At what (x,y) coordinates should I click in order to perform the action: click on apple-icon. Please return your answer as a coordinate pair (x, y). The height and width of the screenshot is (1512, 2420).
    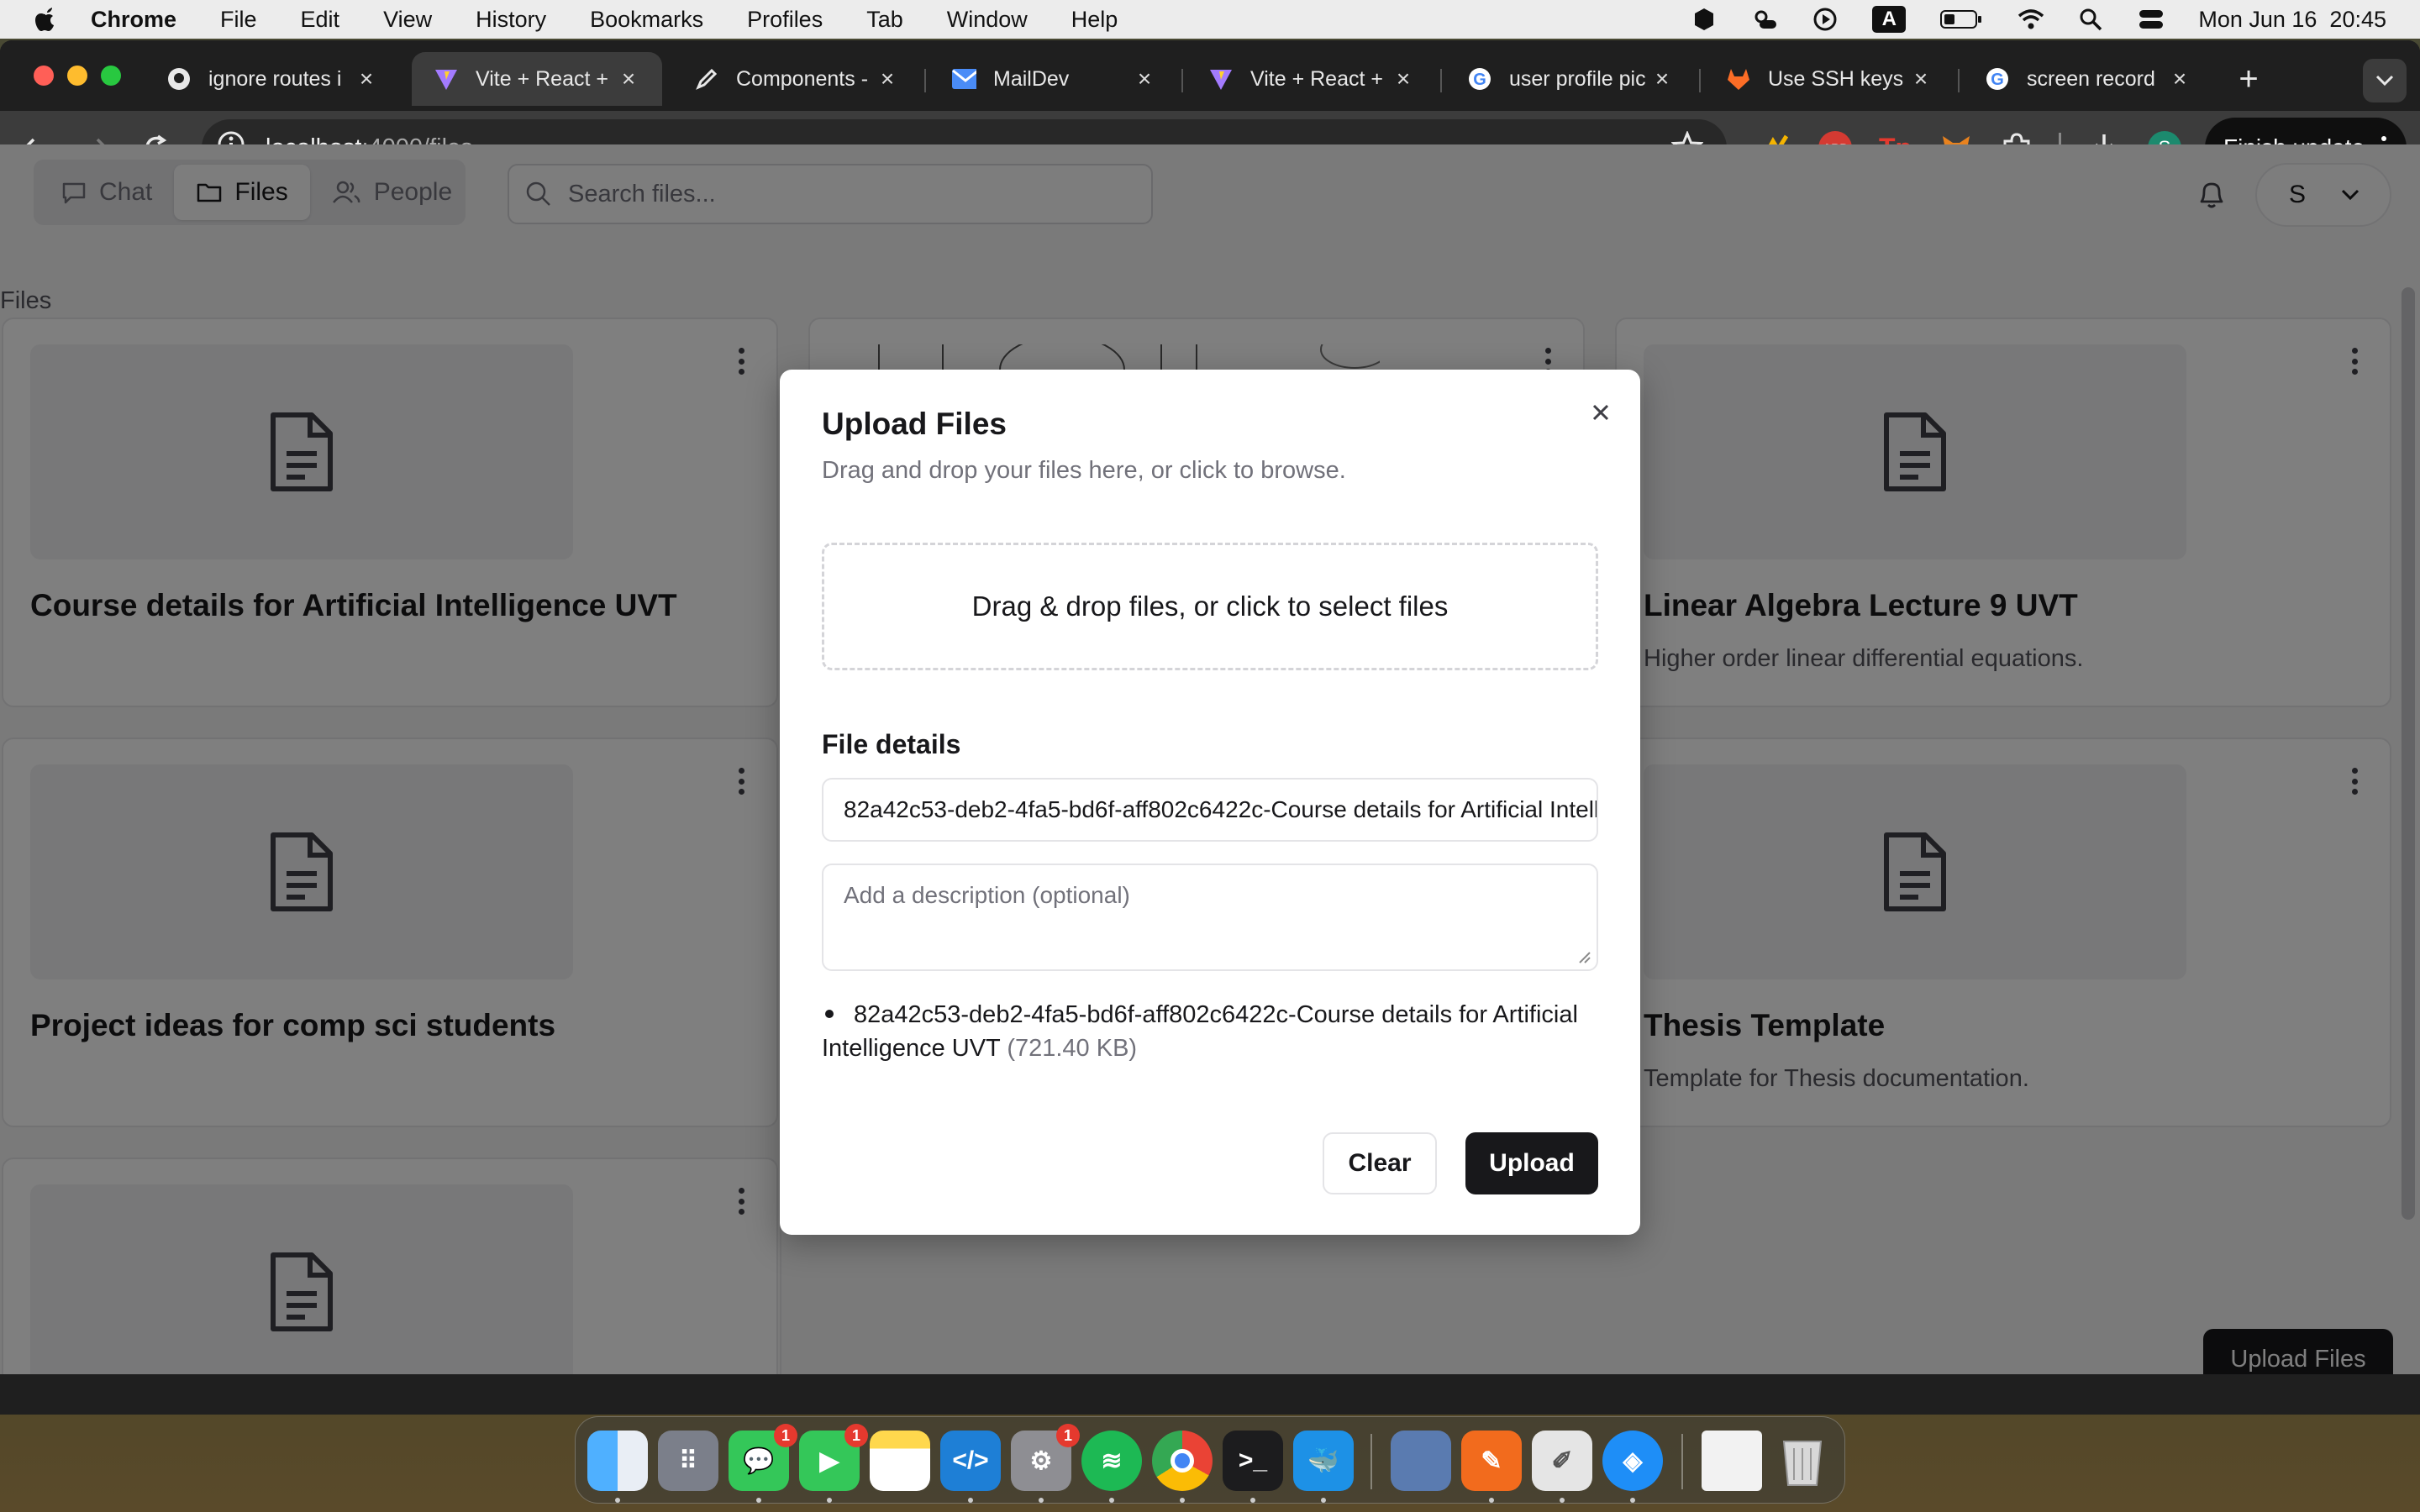
    Looking at the image, I should click on (45, 19).